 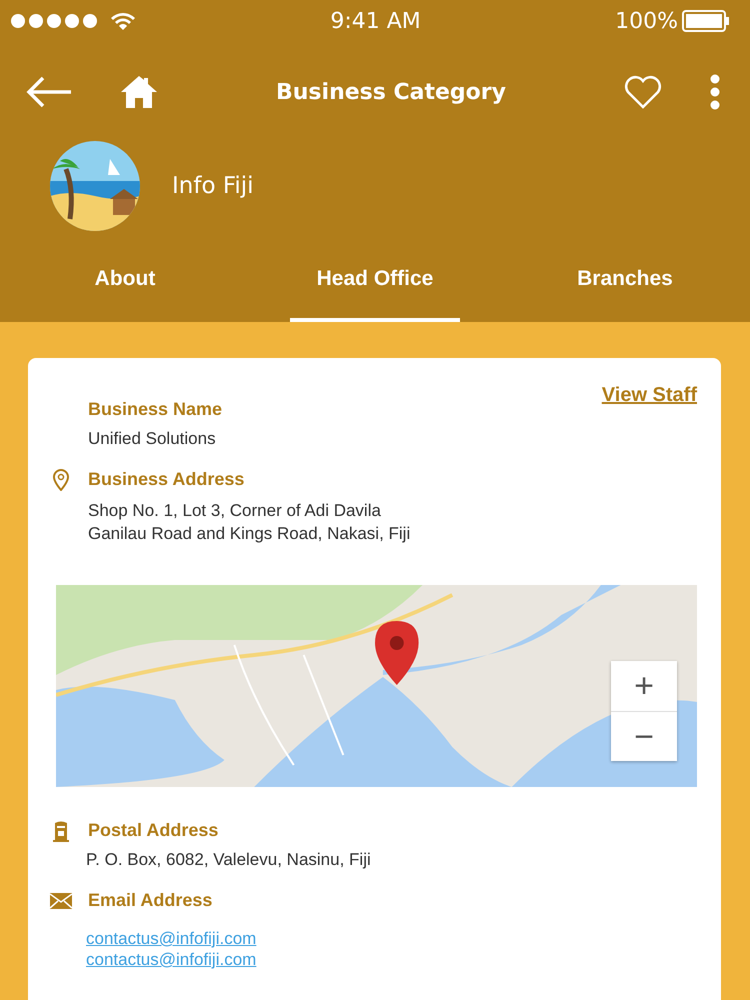 What do you see at coordinates (153, 830) in the screenshot?
I see `field-label: Postal Address` at bounding box center [153, 830].